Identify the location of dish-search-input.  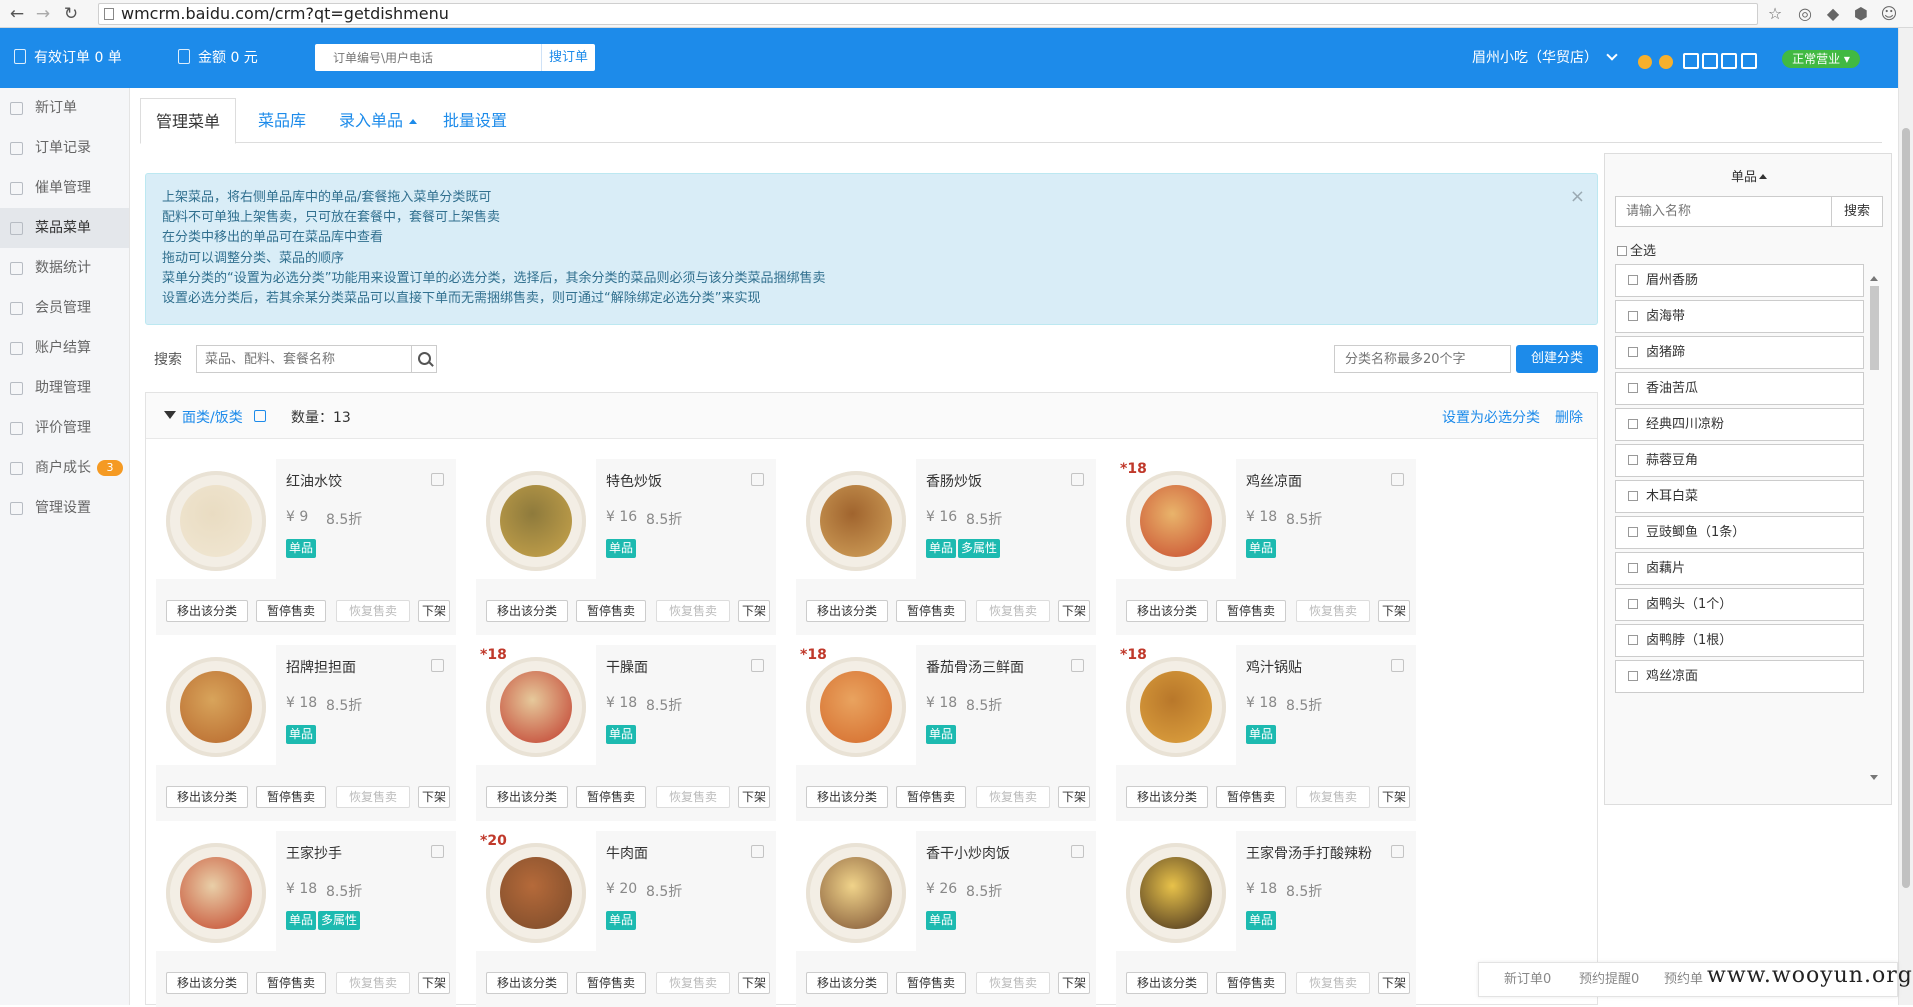
(304, 359).